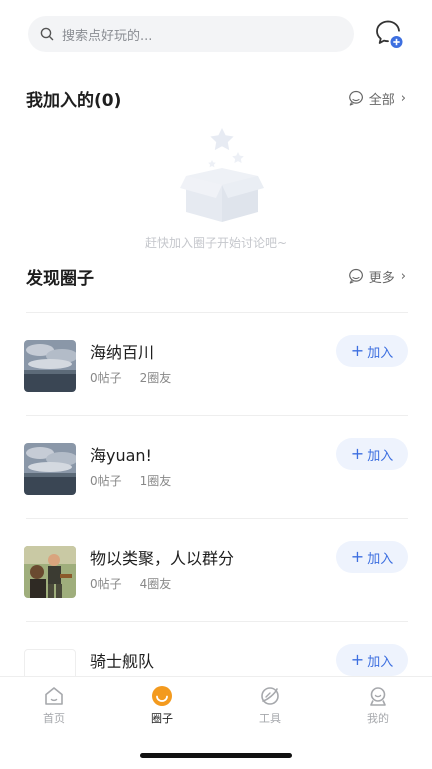 Image resolution: width=432 pixels, height=769 pixels. I want to click on home-indicator, so click(216, 755).